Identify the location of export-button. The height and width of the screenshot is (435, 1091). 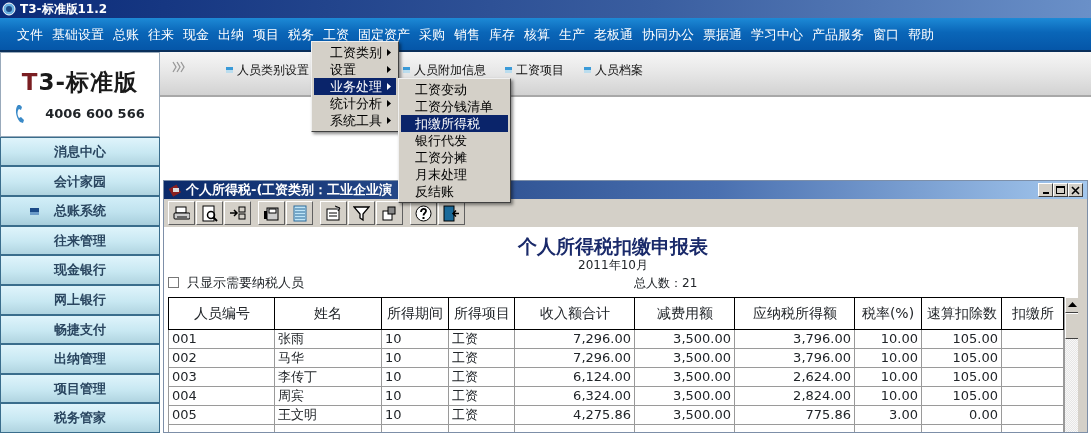
(237, 213).